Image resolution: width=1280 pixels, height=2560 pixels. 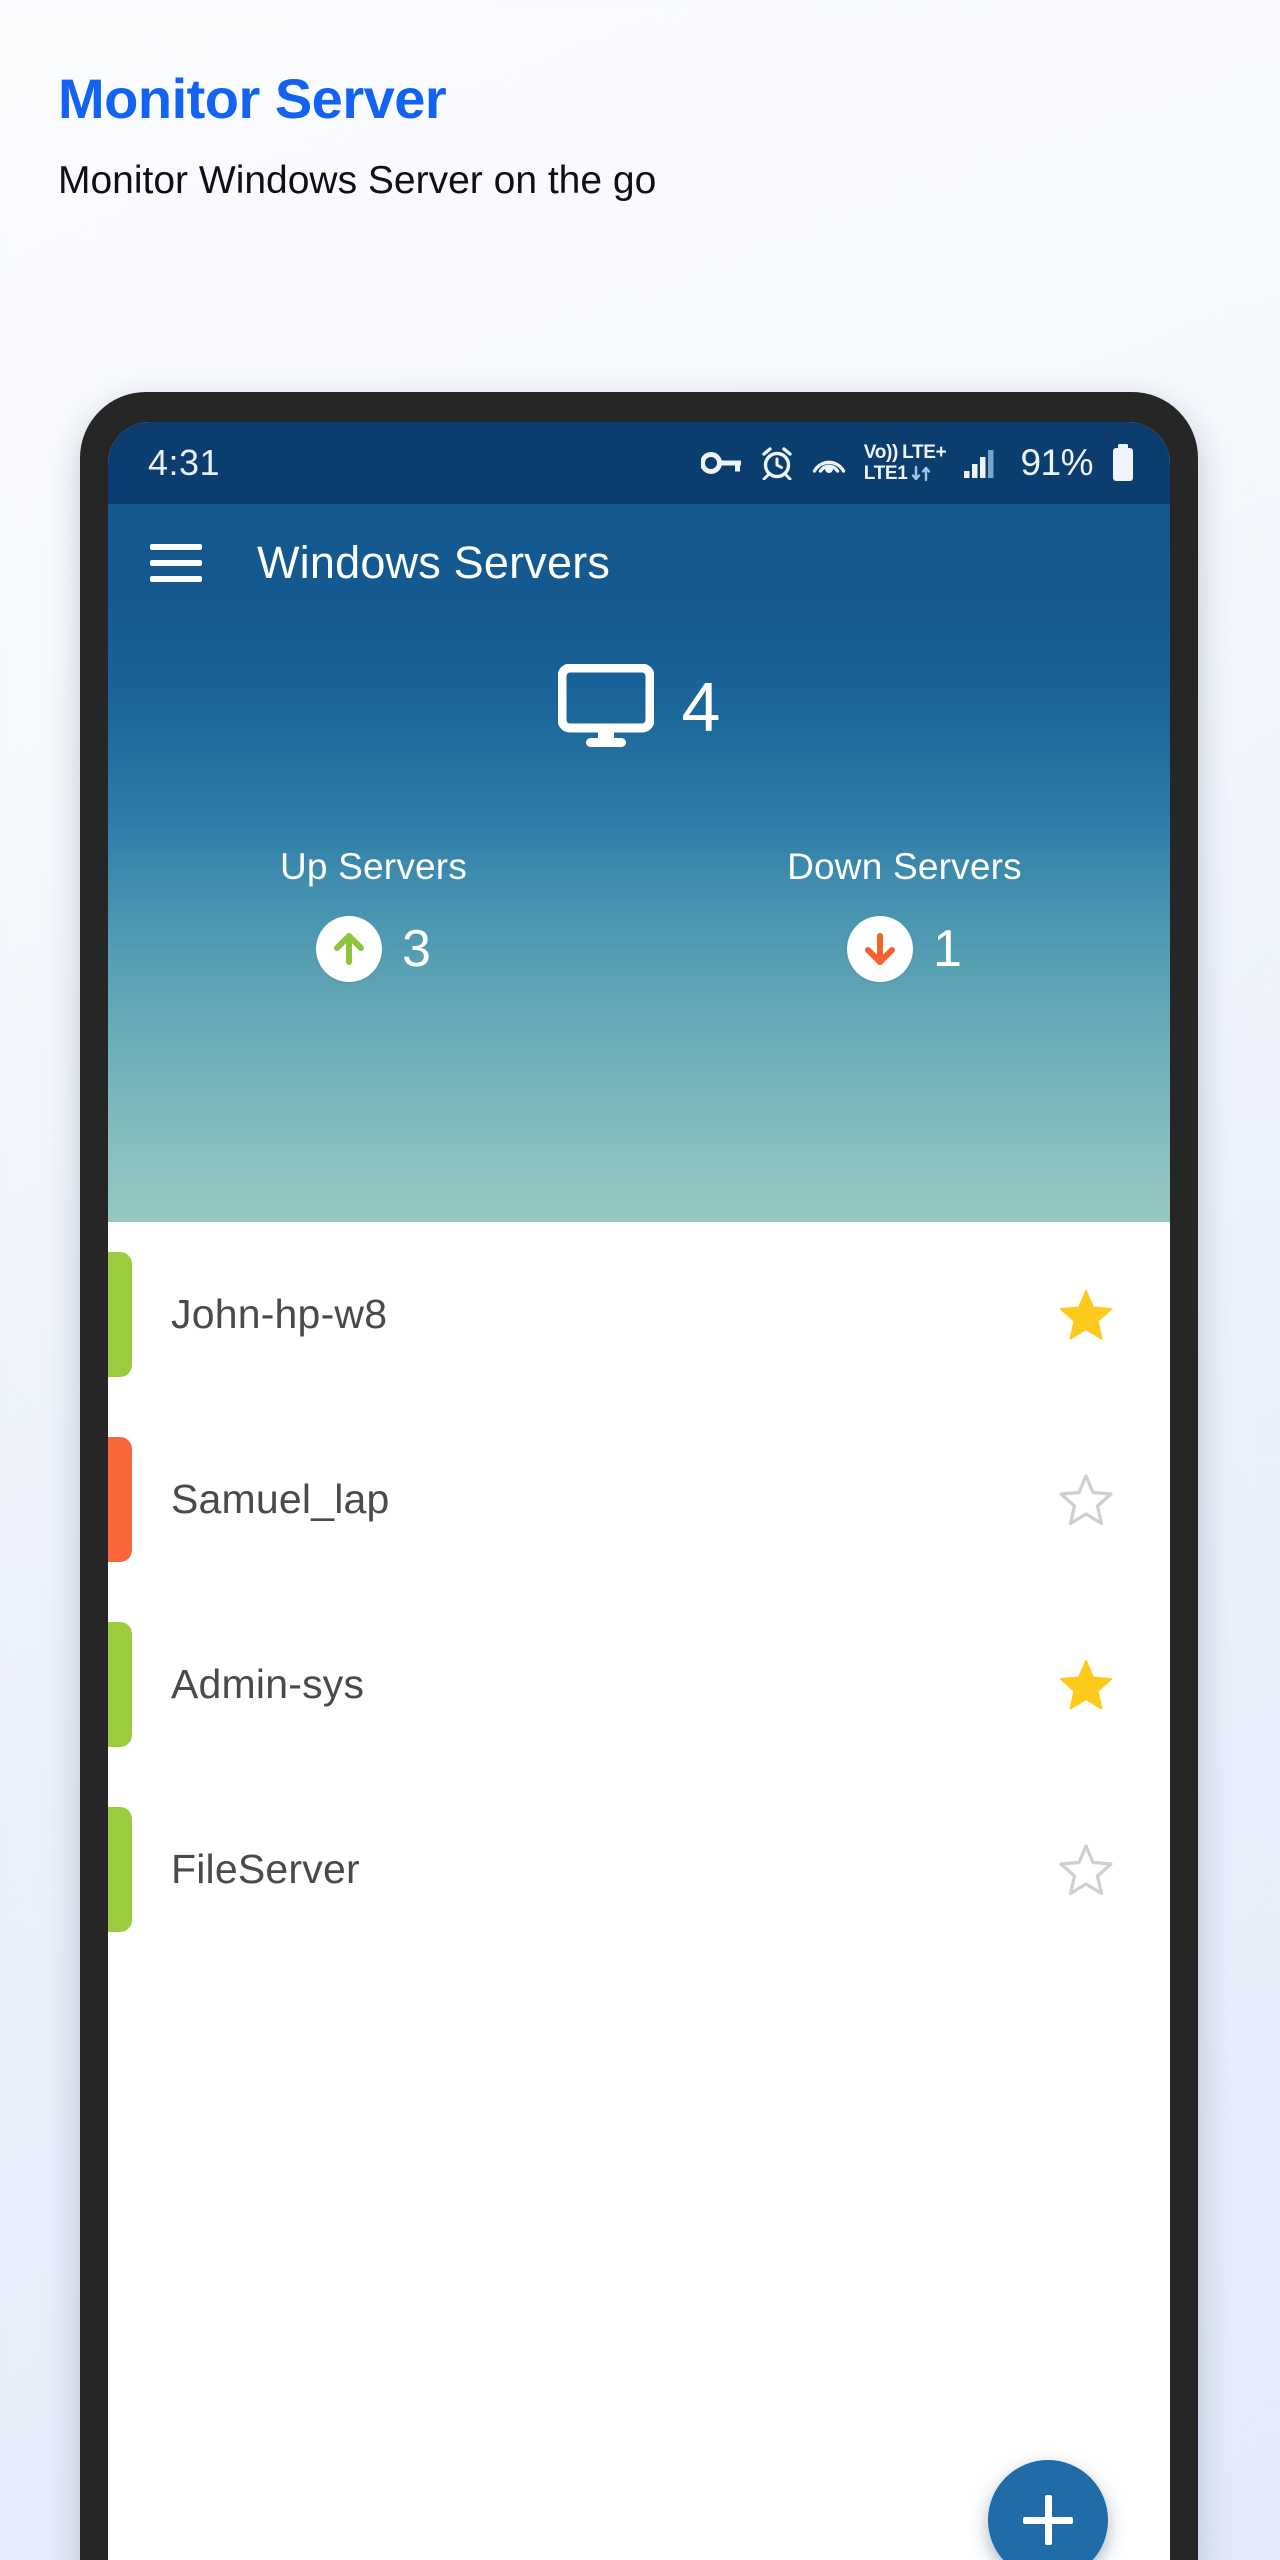 I want to click on hamburger-icon, so click(x=176, y=563).